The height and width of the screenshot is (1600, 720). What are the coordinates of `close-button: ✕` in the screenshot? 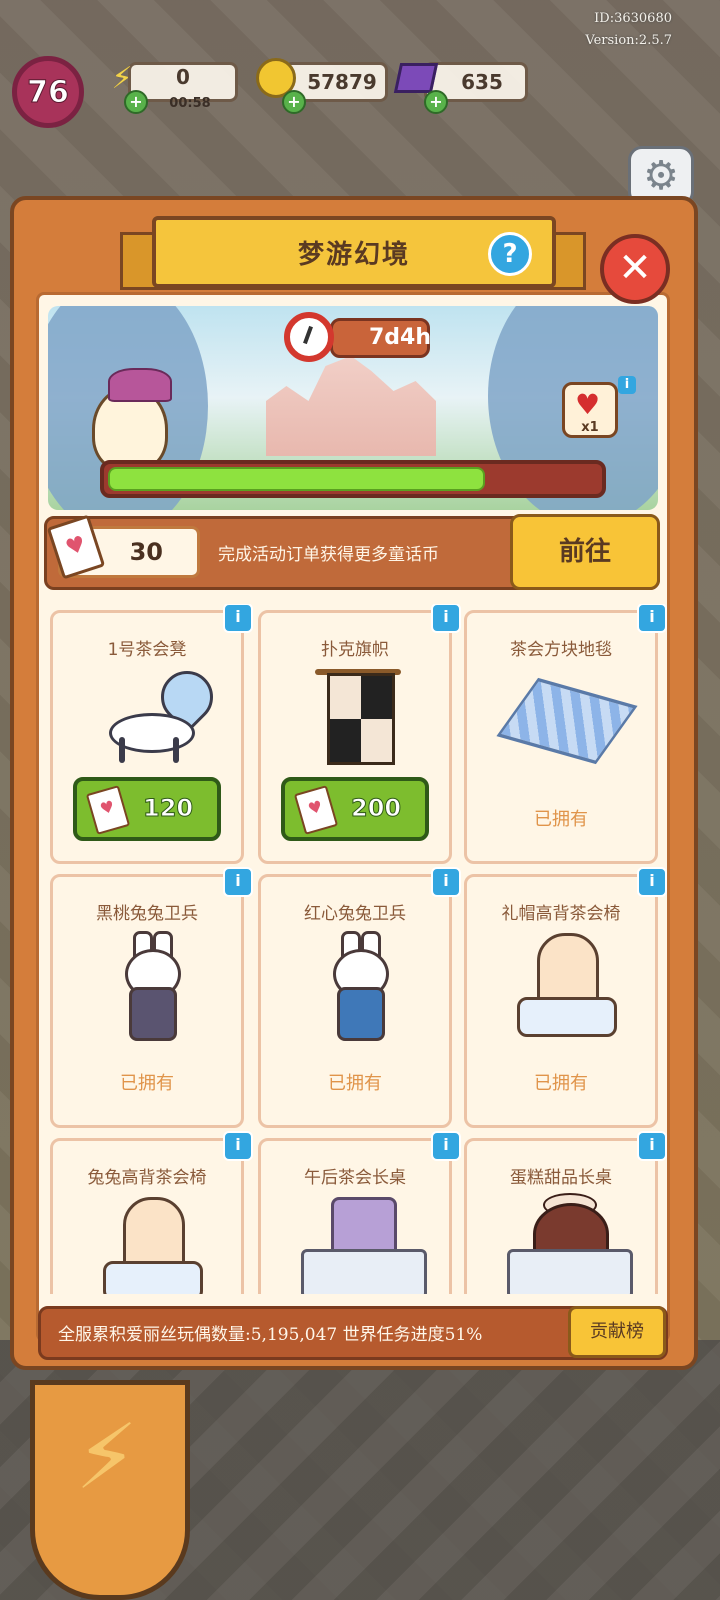 It's located at (635, 269).